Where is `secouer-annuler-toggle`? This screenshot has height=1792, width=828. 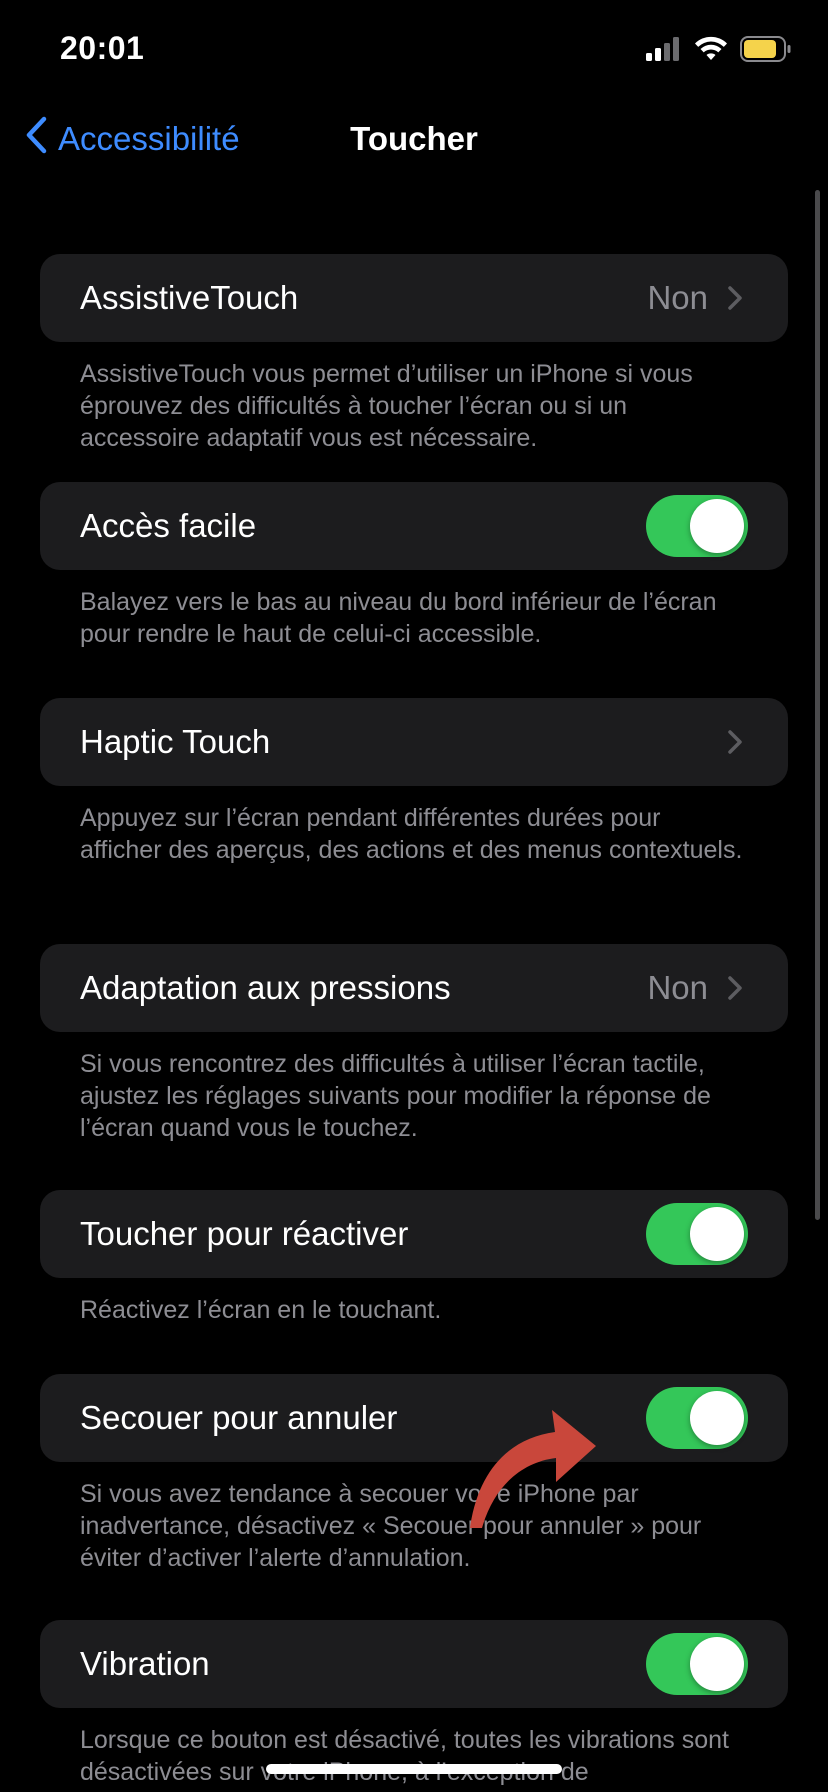
secouer-annuler-toggle is located at coordinates (697, 1418).